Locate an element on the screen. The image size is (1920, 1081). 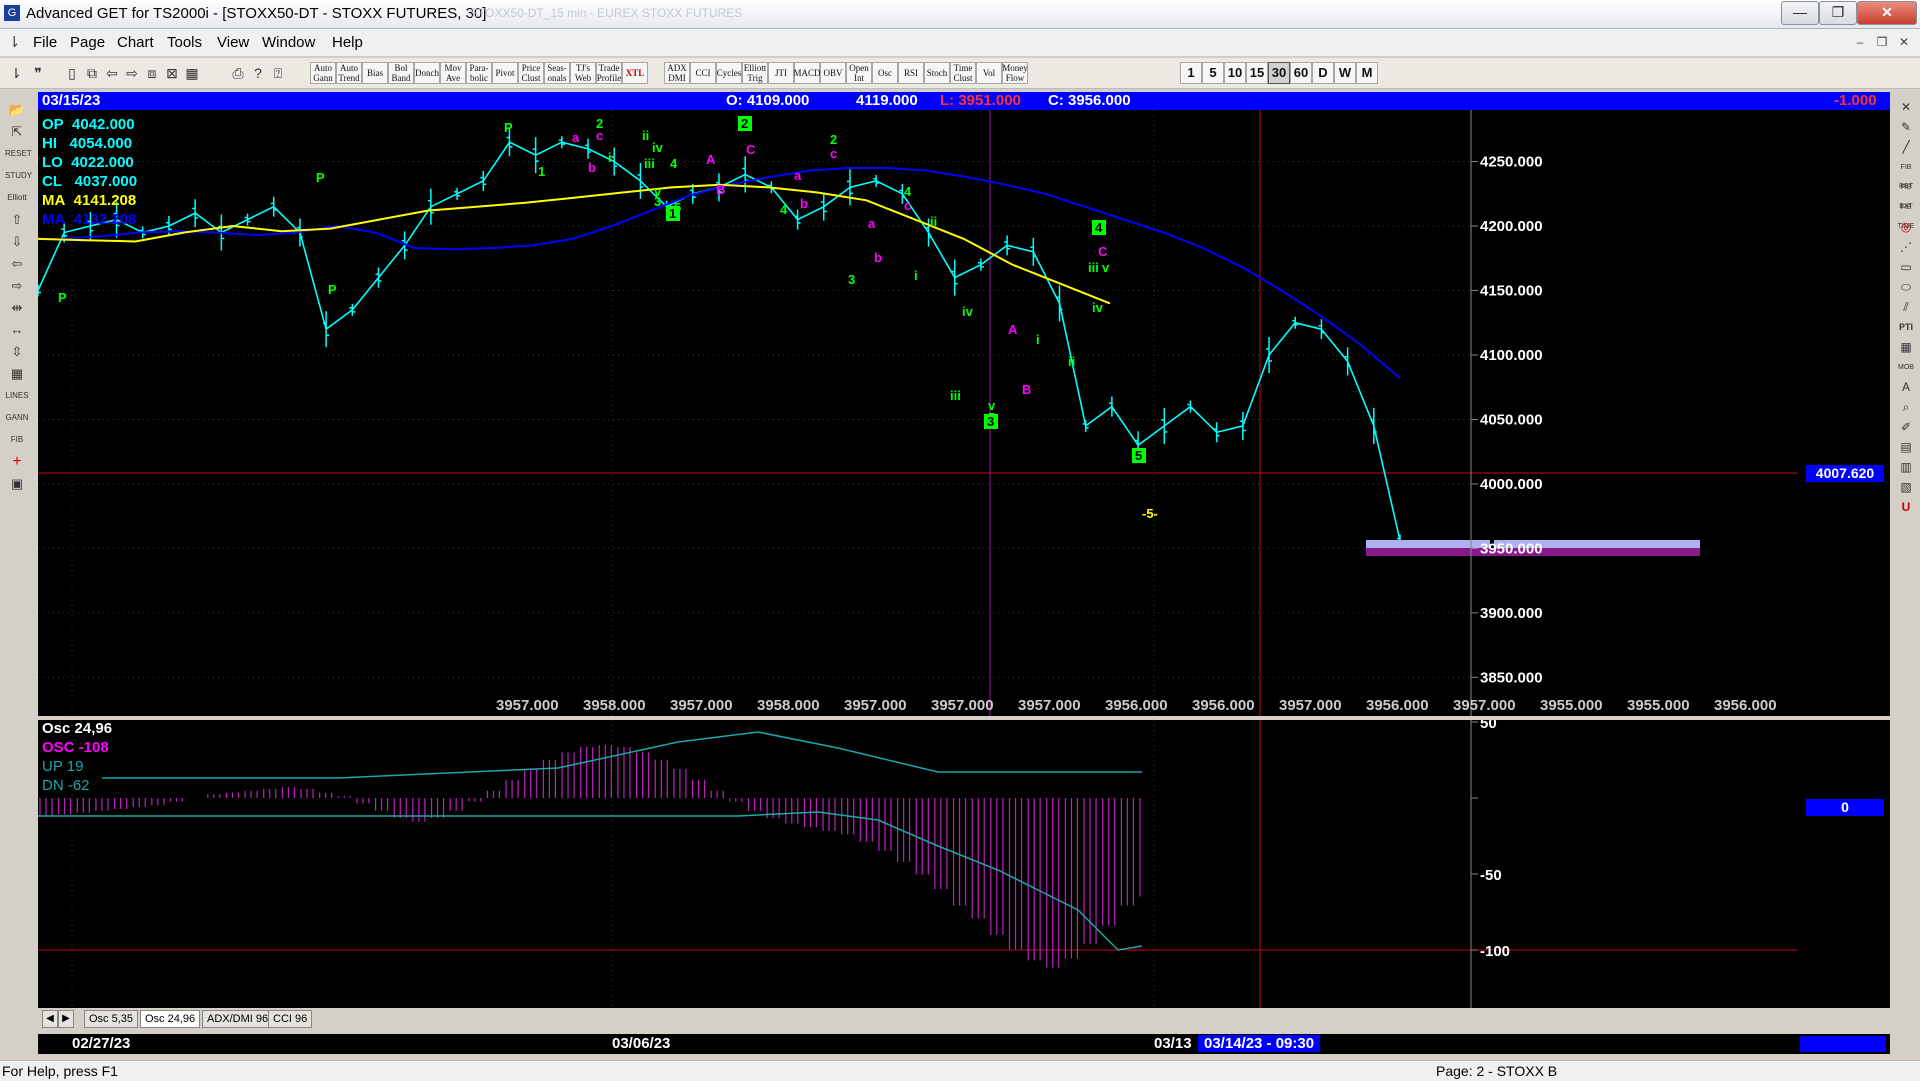
parabolic-button: Para- bolic is located at coordinates (479, 73).